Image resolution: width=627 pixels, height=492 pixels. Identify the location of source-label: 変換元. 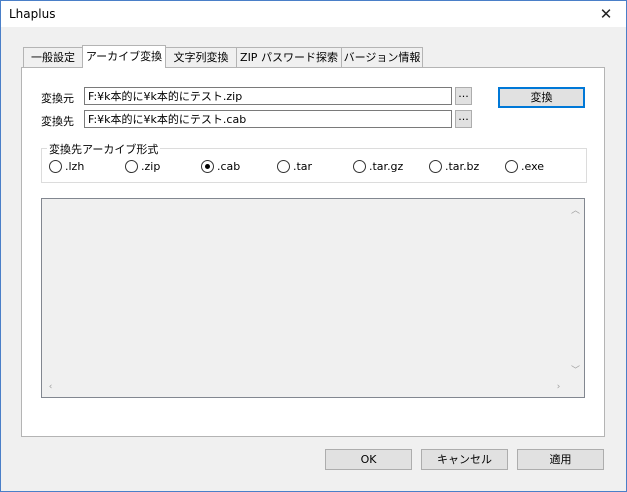
(57, 98).